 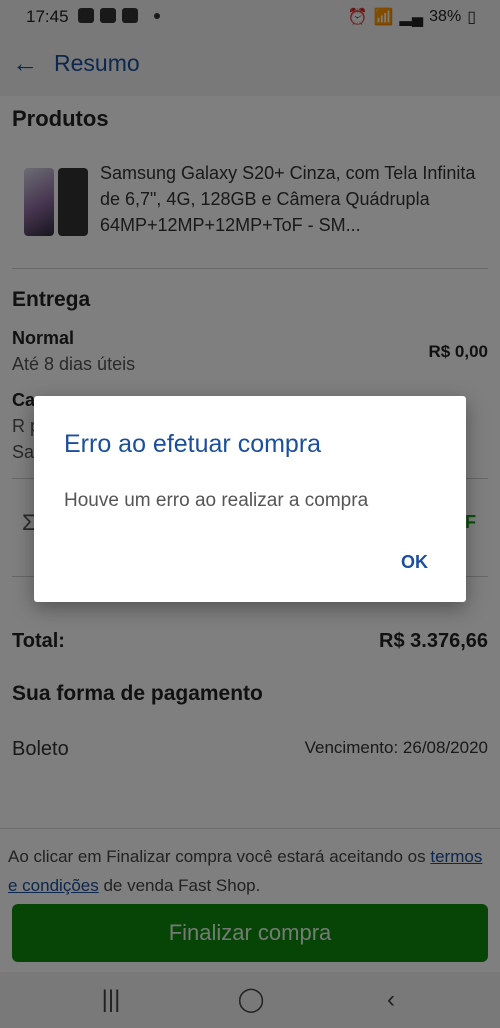 I want to click on dialog-message: Houve um erro ao realizar a compra, so click(x=216, y=500).